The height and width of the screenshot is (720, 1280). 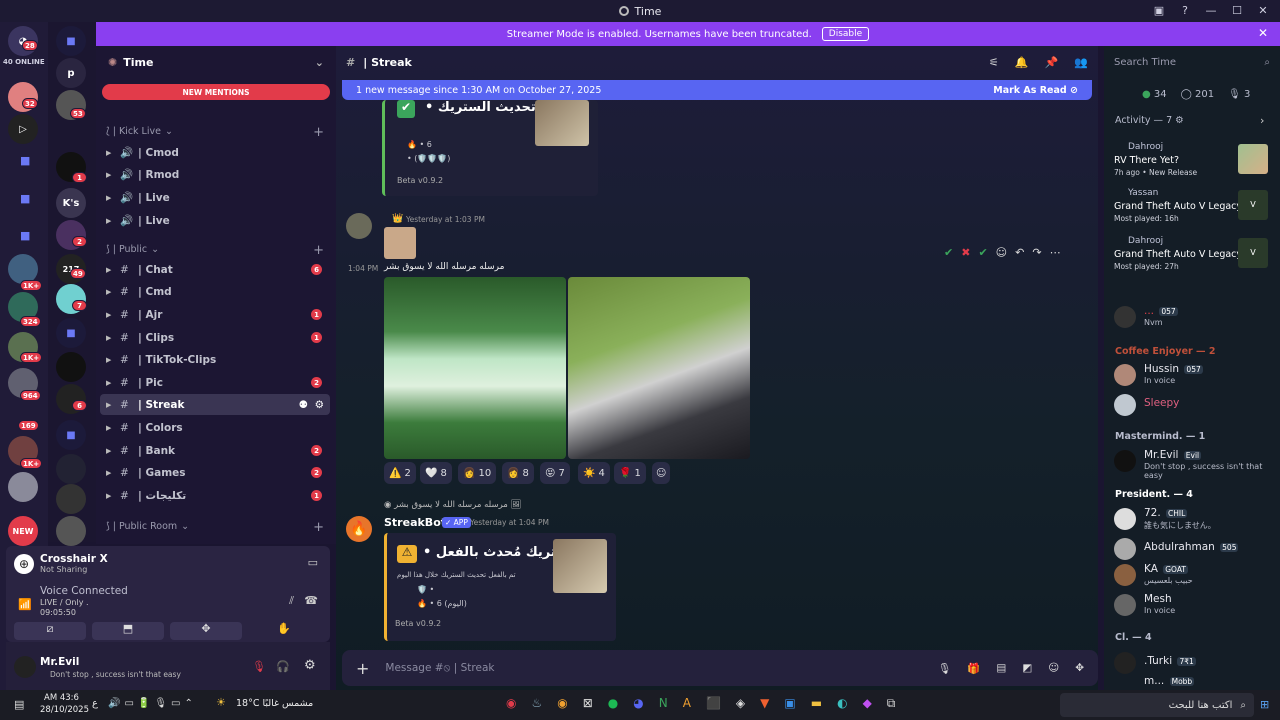 What do you see at coordinates (867, 703) in the screenshot?
I see `app-icon: ◆` at bounding box center [867, 703].